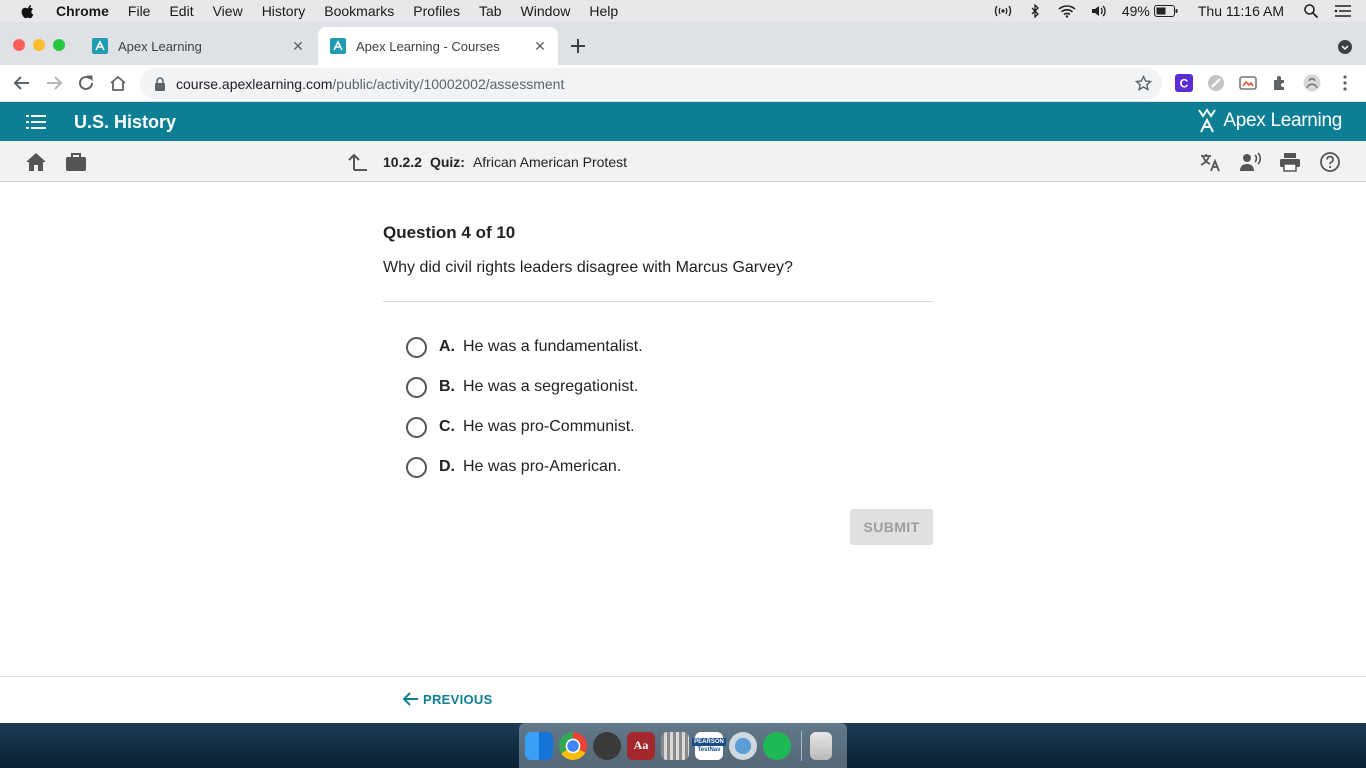  I want to click on menu-history: History, so click(284, 11).